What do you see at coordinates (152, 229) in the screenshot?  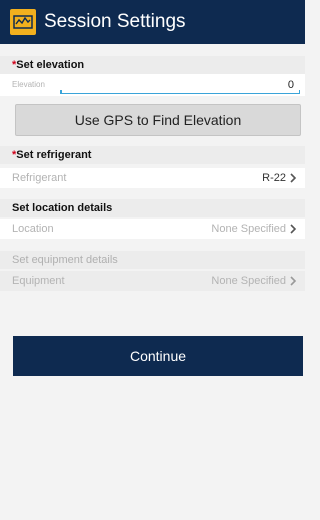 I see `location-row: Location None Specified` at bounding box center [152, 229].